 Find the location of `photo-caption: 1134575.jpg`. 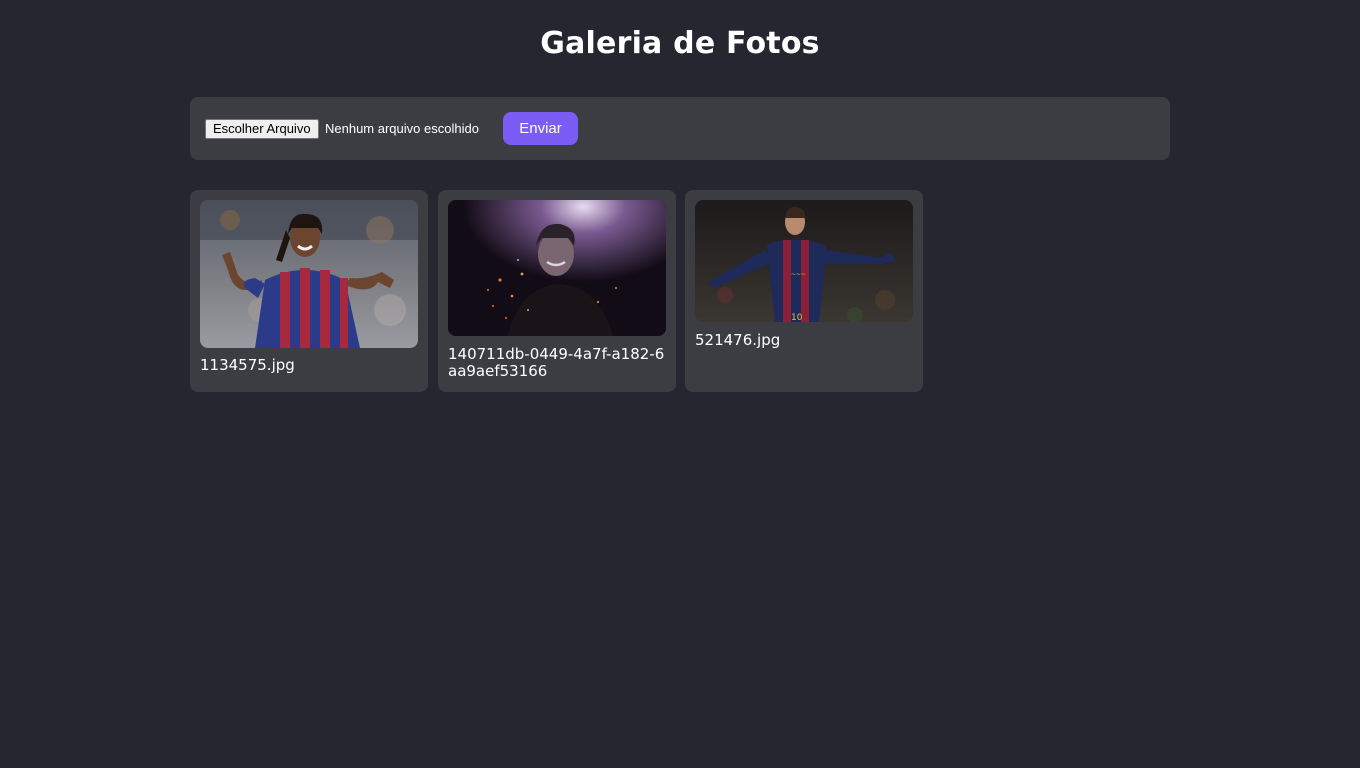

photo-caption: 1134575.jpg is located at coordinates (247, 365).